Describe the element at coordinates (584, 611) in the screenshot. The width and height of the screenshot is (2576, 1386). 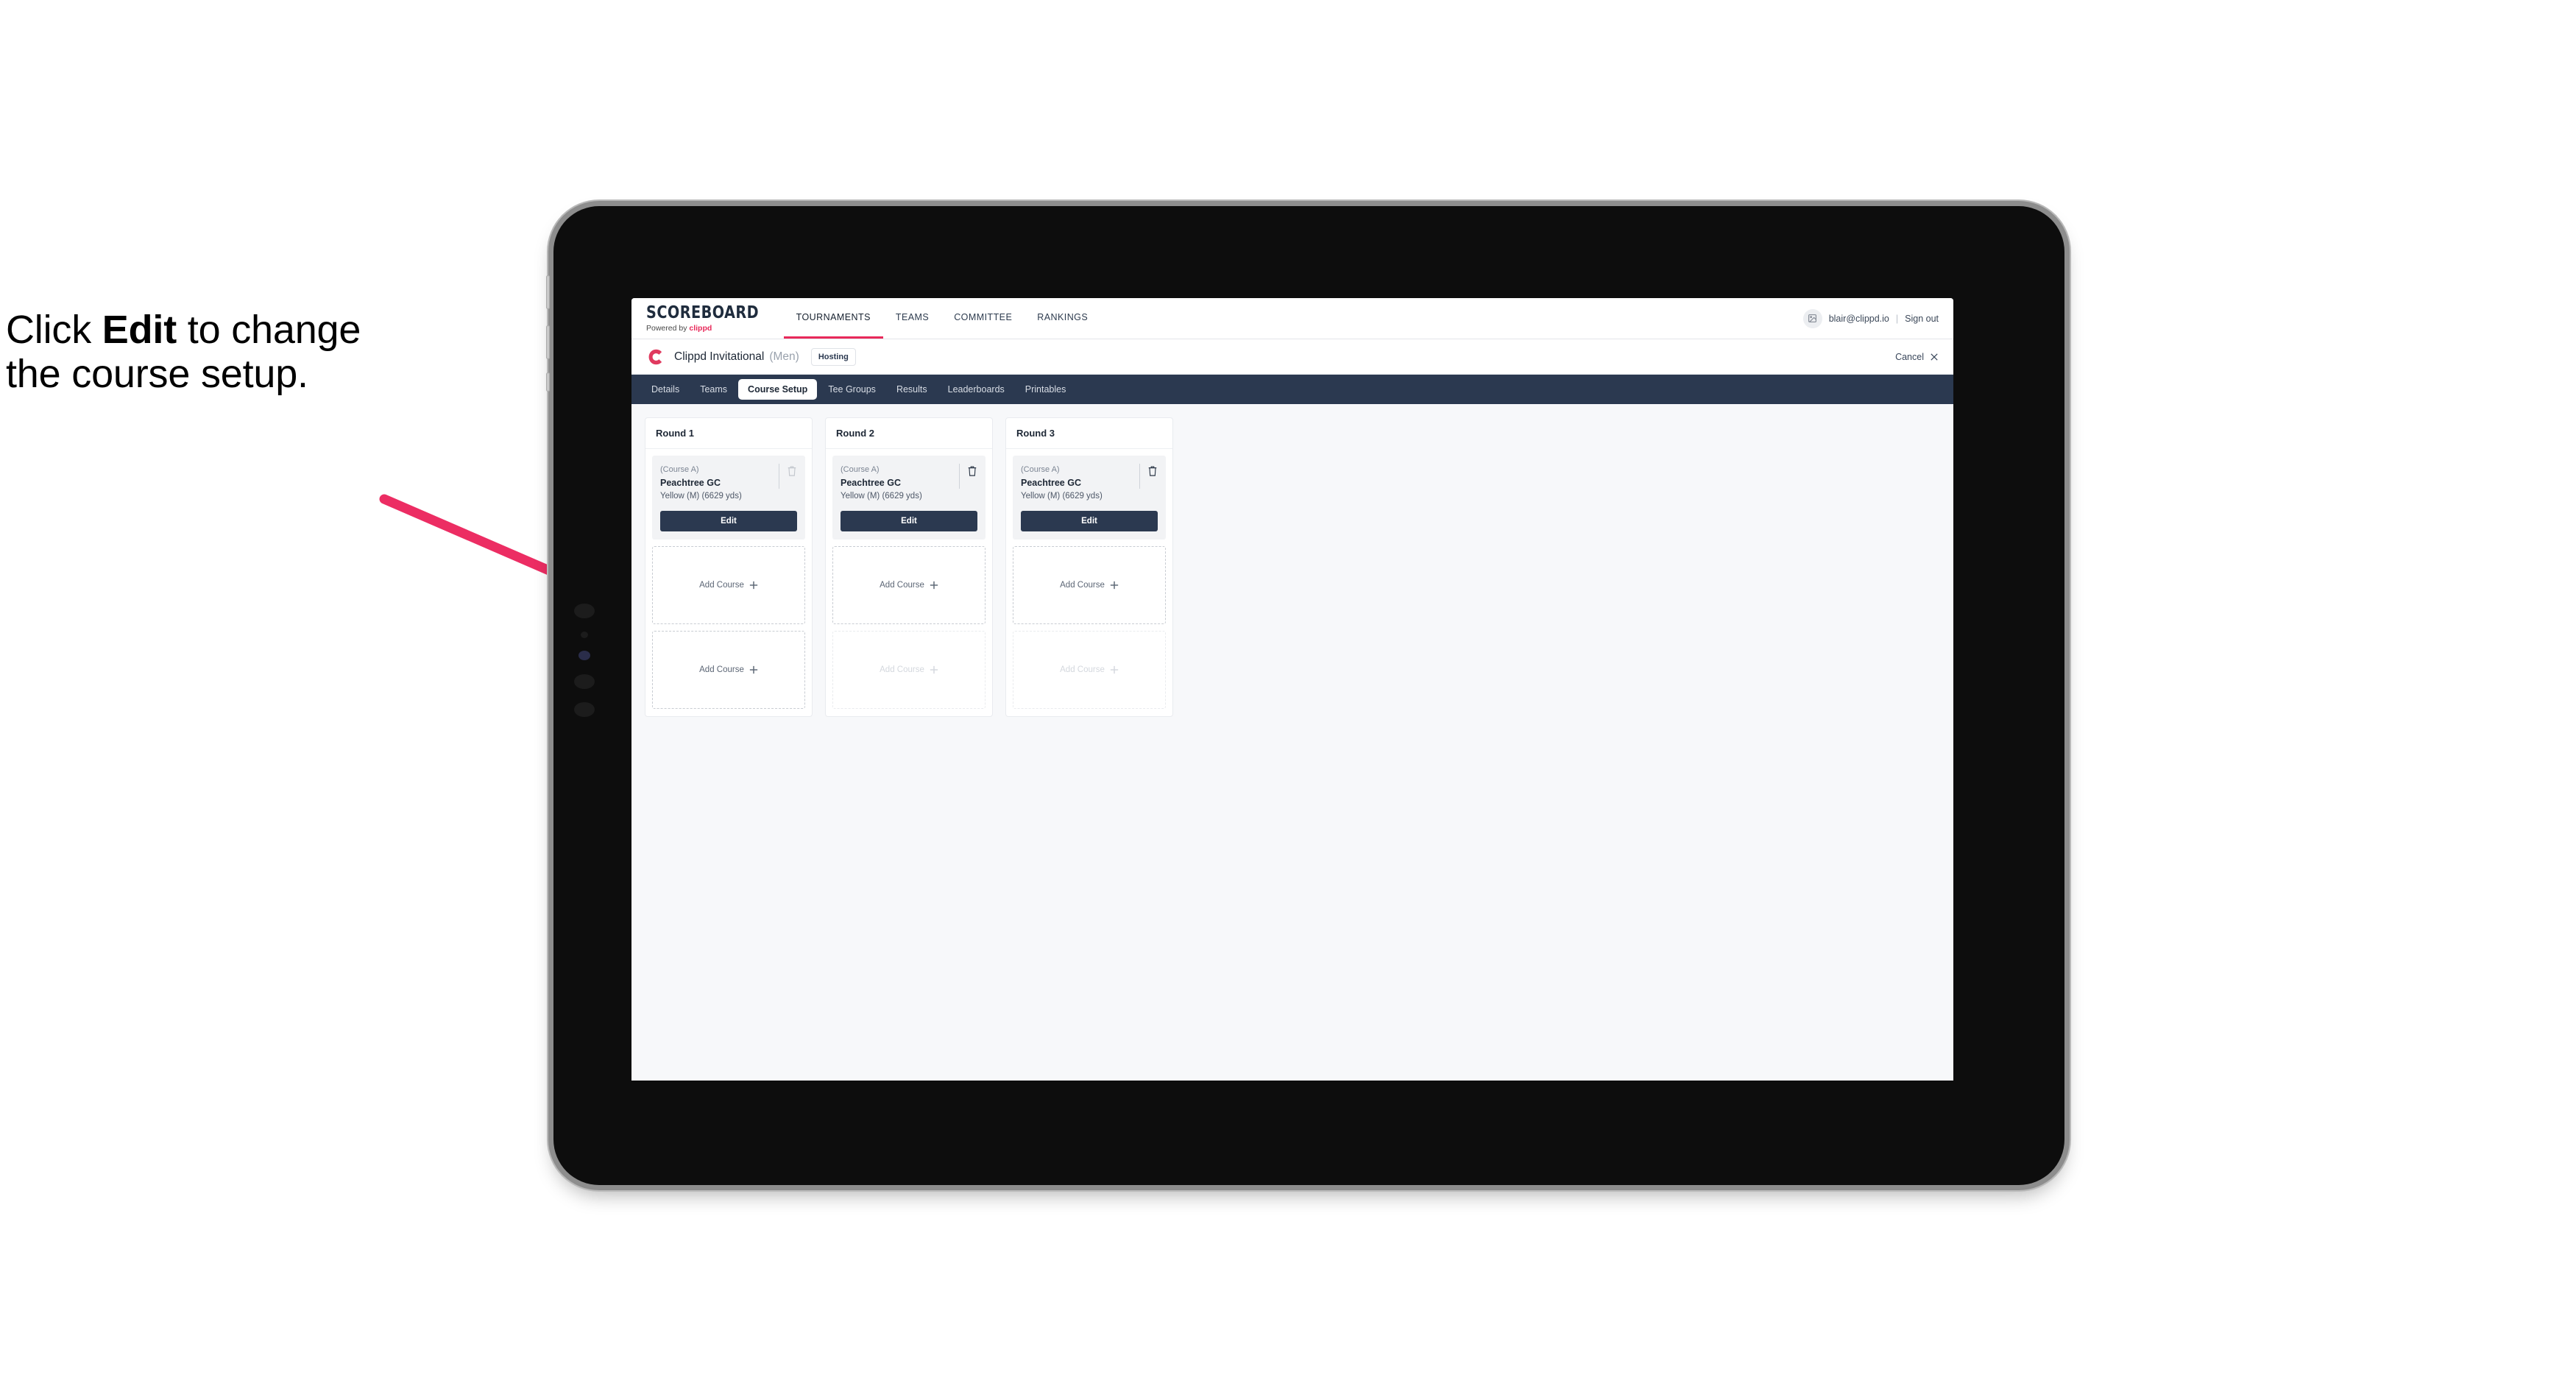
I see `tablet-camera-lens-top` at that location.